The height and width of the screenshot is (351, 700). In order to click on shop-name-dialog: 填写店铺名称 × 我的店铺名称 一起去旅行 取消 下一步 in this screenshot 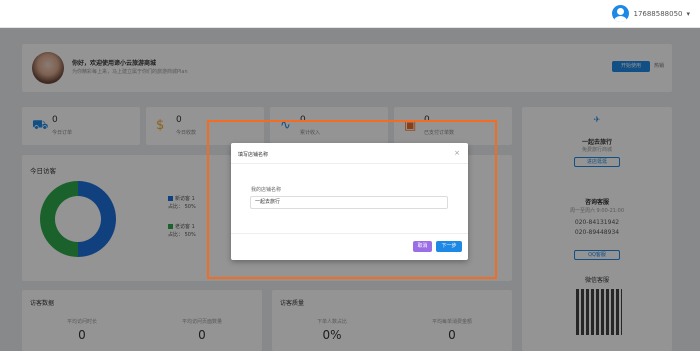, I will do `click(349, 201)`.